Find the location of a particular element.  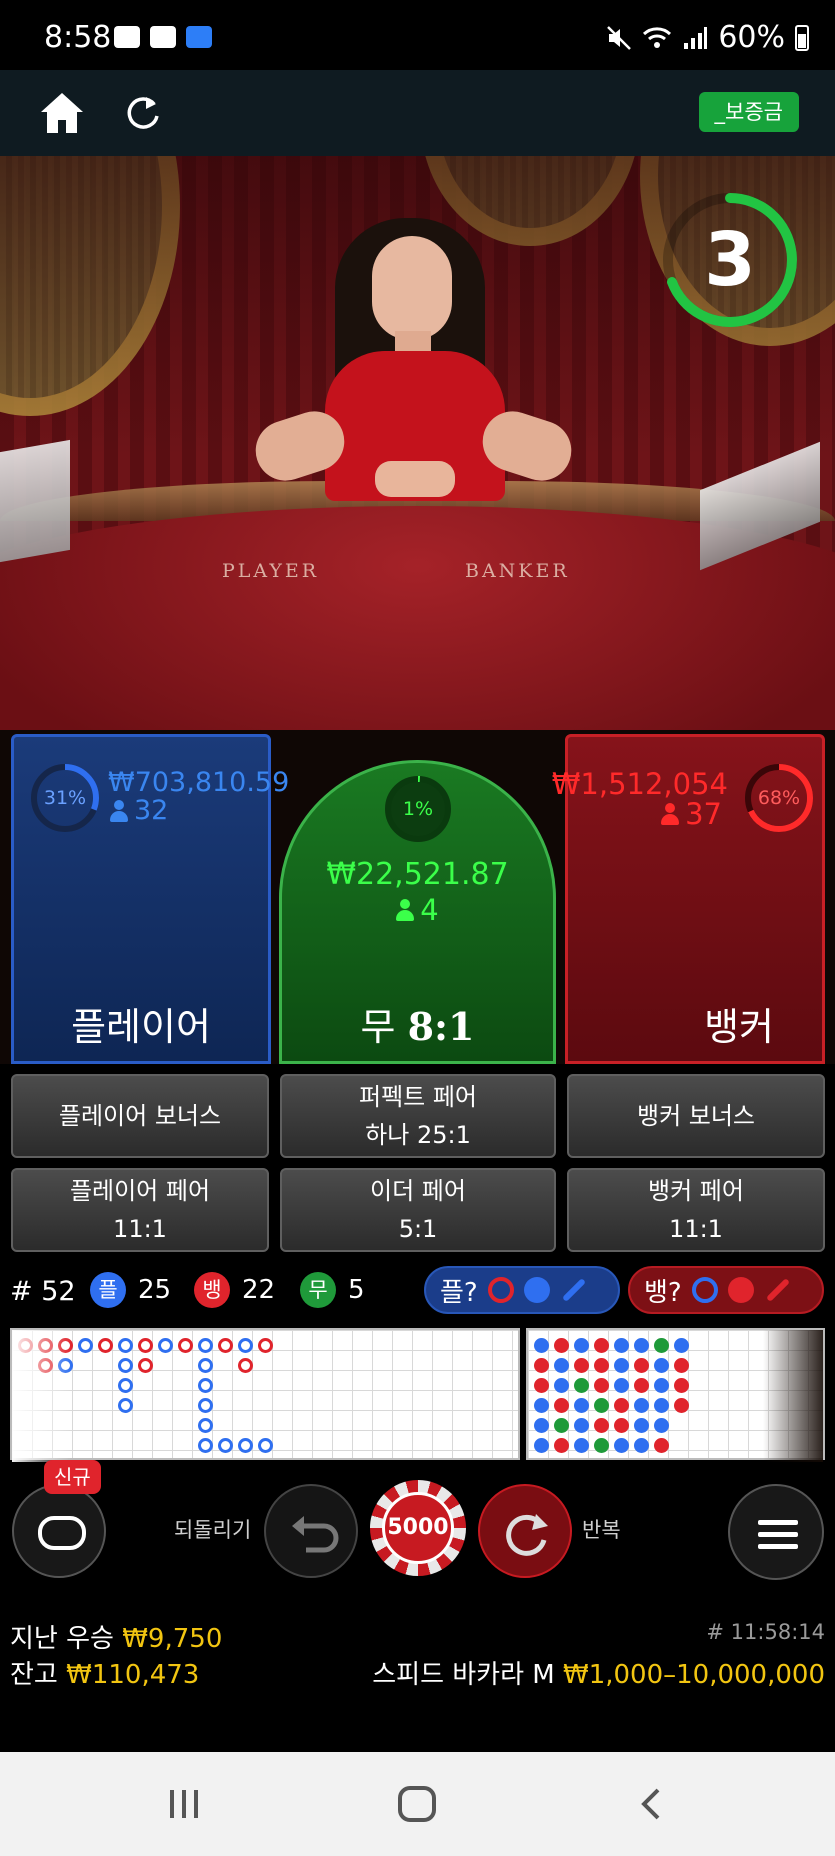

chip-selector: 5000 is located at coordinates (418, 1528).